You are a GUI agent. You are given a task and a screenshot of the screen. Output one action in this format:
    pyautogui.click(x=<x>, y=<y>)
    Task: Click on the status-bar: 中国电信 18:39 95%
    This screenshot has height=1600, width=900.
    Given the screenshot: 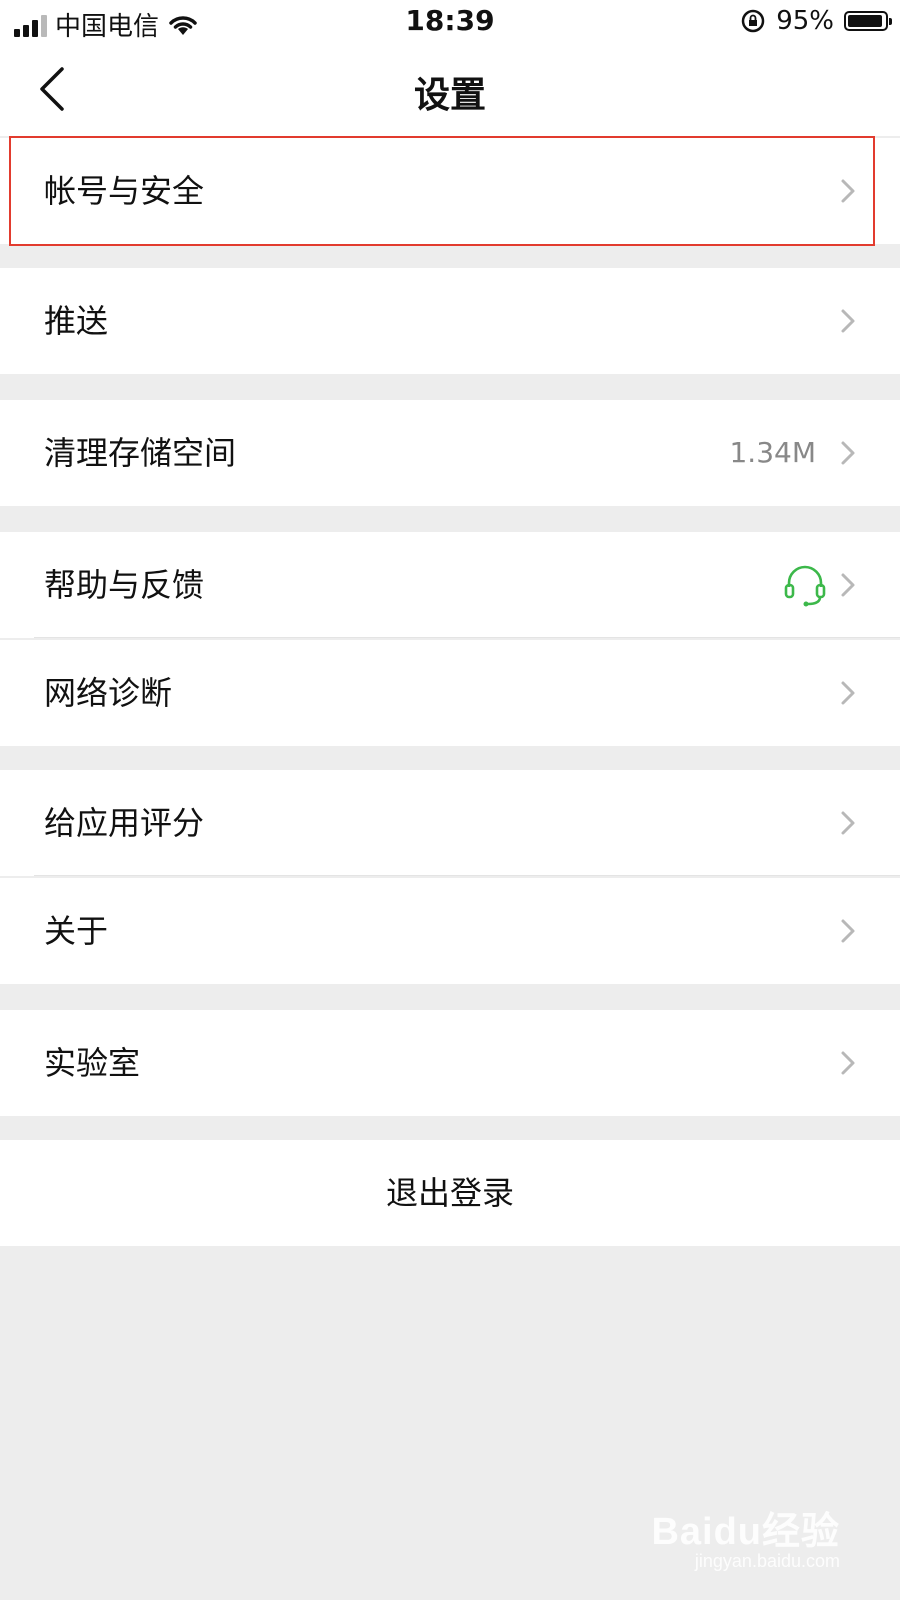 What is the action you would take?
    pyautogui.click(x=450, y=22)
    